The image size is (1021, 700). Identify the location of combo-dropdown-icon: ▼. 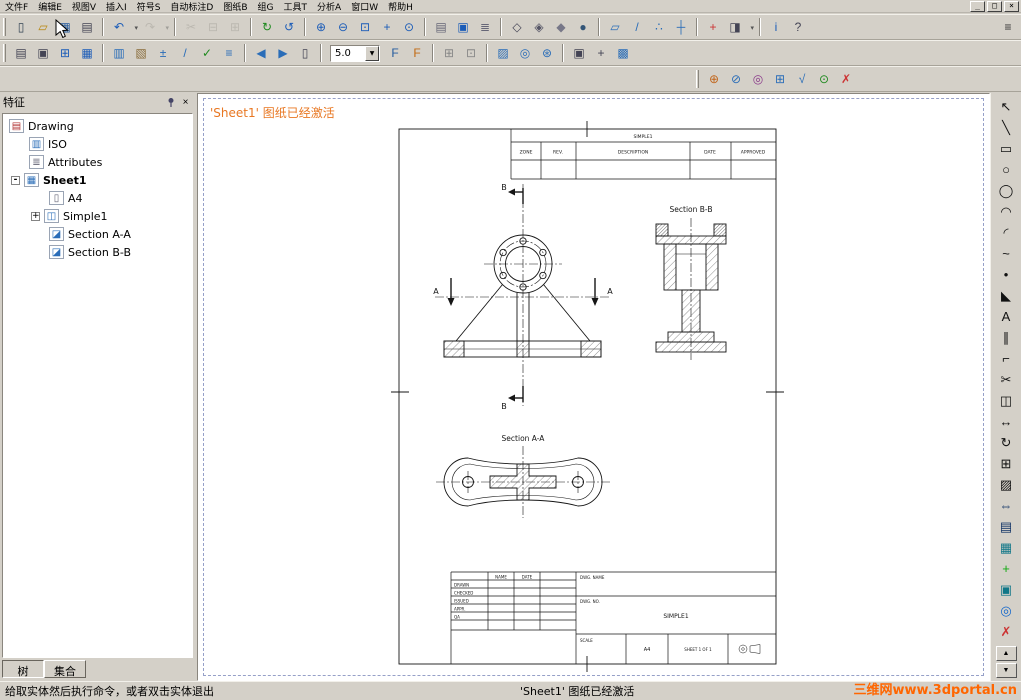
(372, 53).